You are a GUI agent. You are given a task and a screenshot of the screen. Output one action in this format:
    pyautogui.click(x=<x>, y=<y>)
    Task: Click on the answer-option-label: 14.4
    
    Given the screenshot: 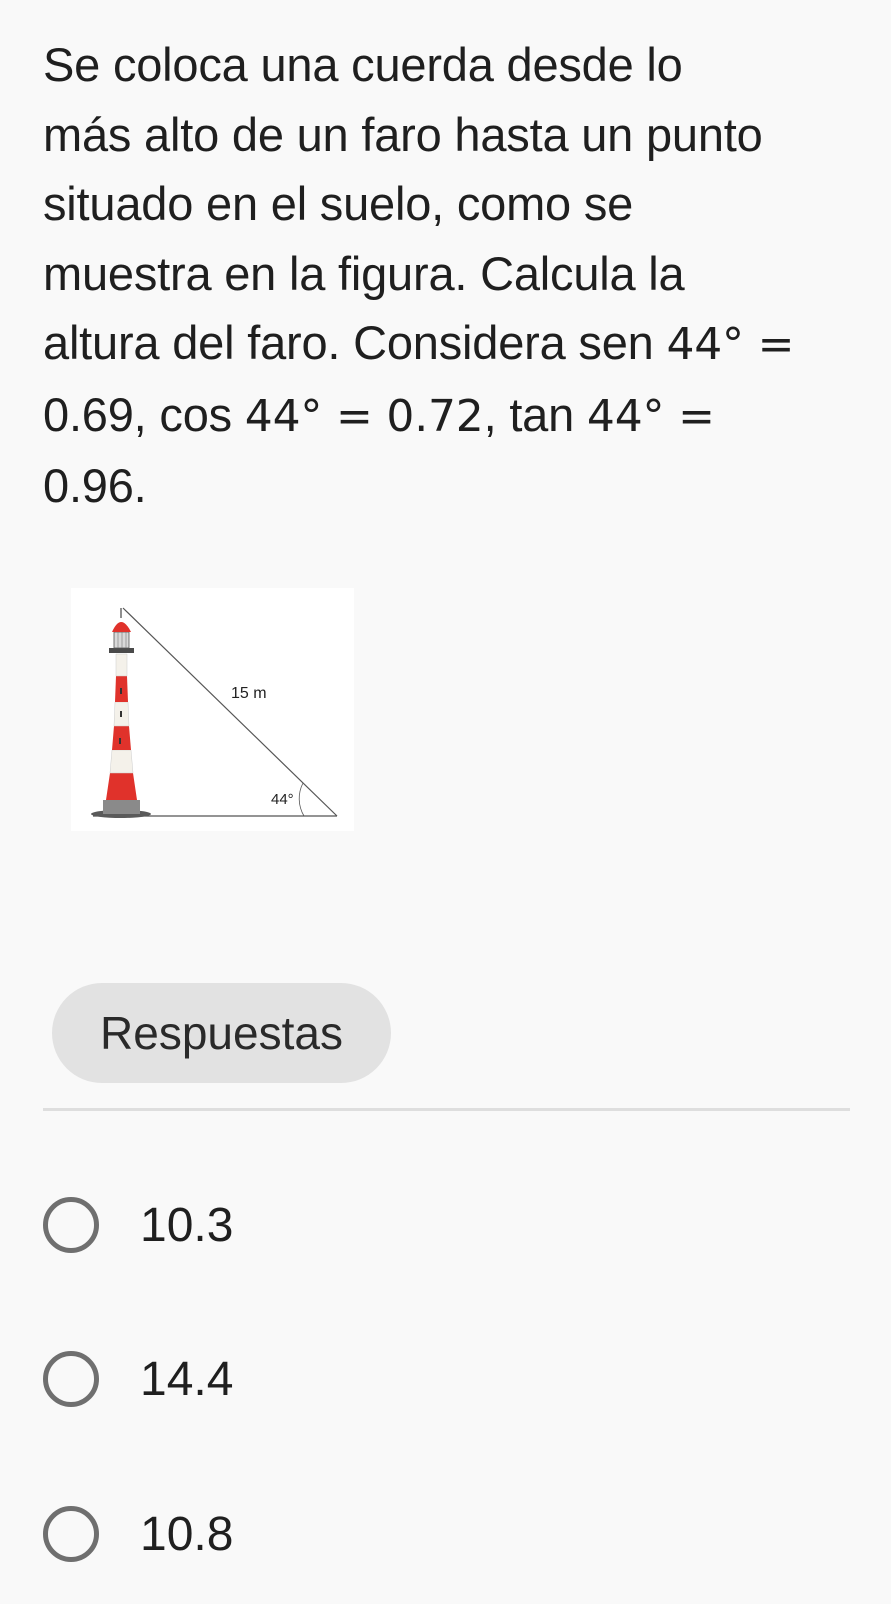 What is the action you would take?
    pyautogui.click(x=187, y=1379)
    